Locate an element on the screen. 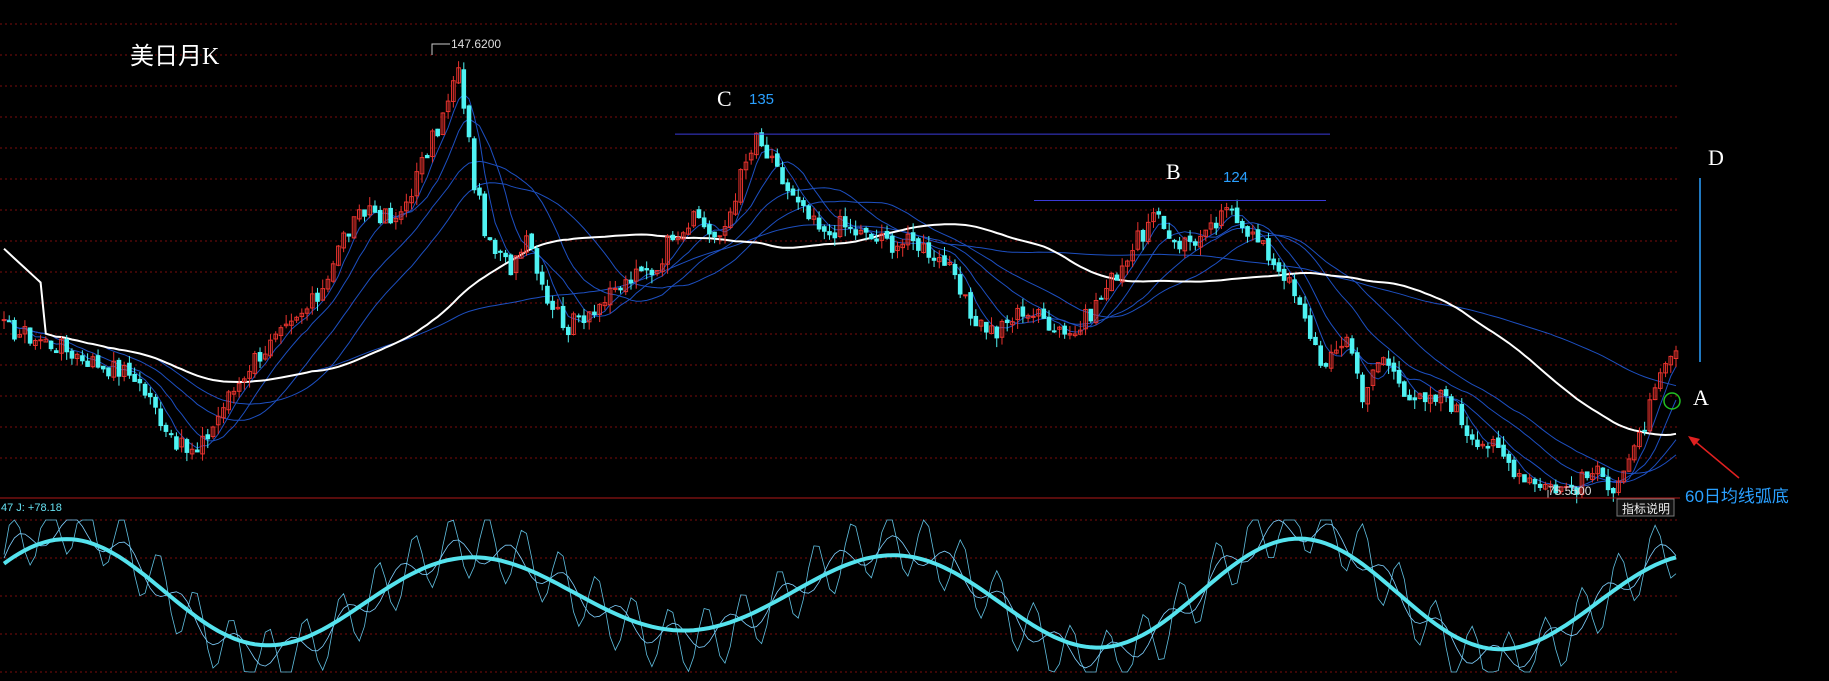 The width and height of the screenshot is (1829, 681). point-a-label: A is located at coordinates (1701, 397).